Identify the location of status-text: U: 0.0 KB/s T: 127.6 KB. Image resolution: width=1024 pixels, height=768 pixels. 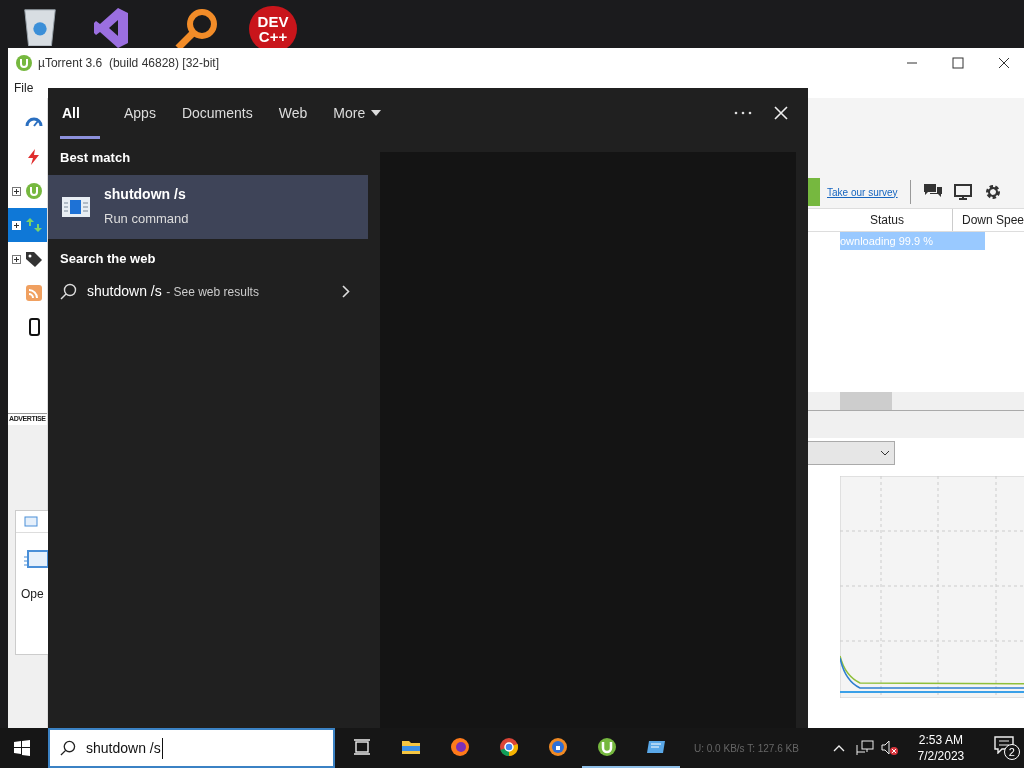
(746, 748).